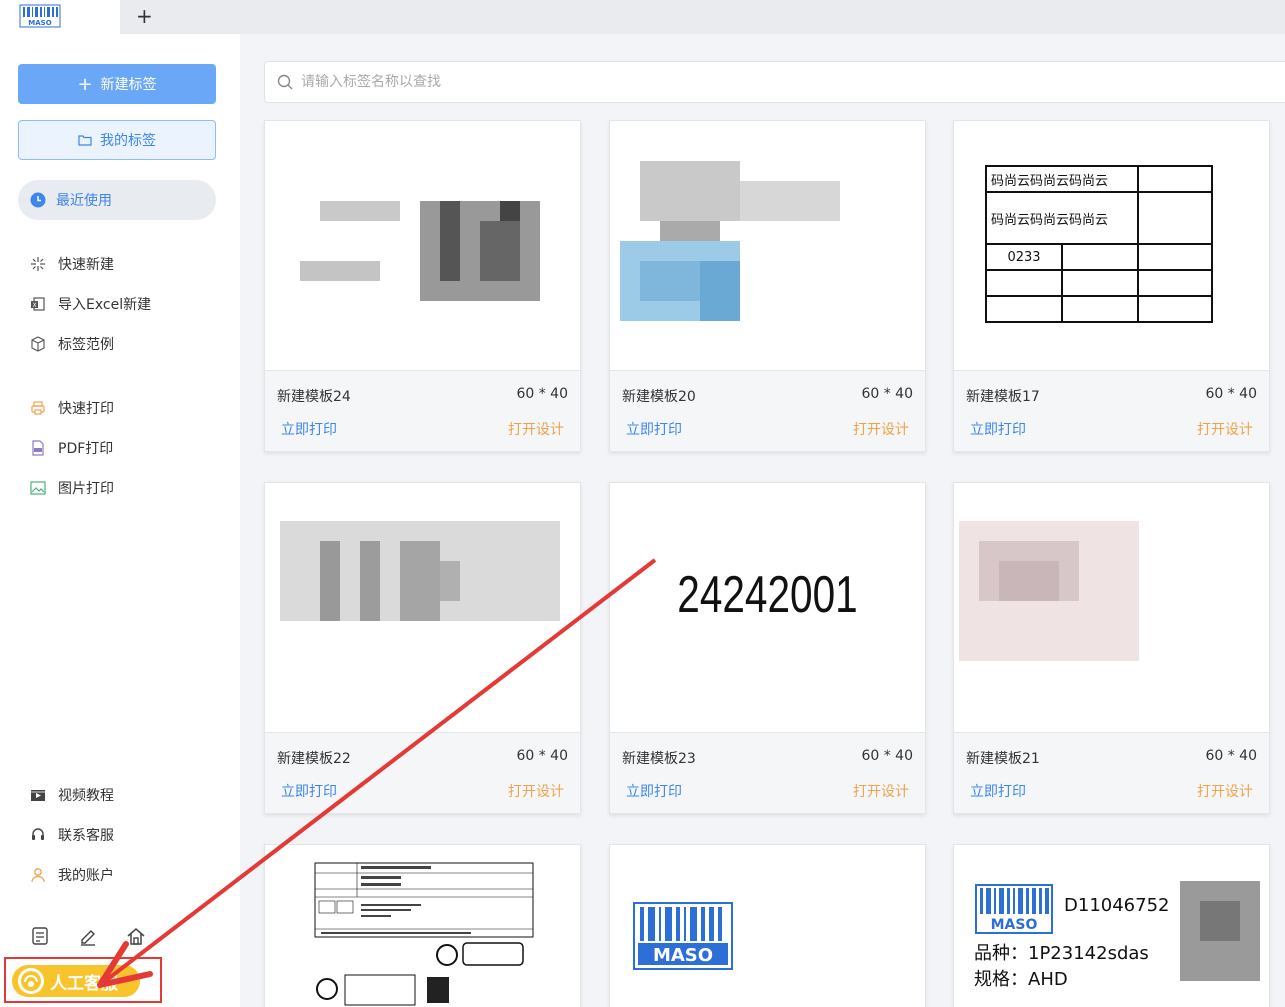 The image size is (1285, 1007). I want to click on menu-label: 快速打印, so click(86, 409).